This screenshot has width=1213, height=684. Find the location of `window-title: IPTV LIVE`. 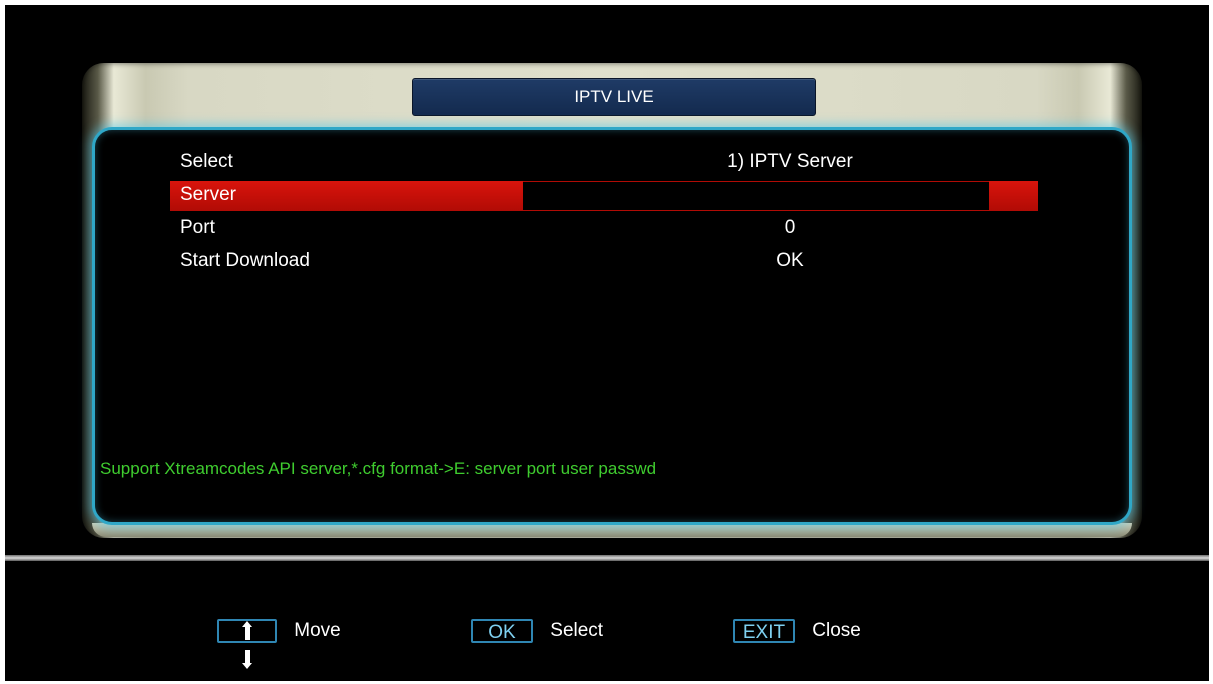

window-title: IPTV LIVE is located at coordinates (614, 97).